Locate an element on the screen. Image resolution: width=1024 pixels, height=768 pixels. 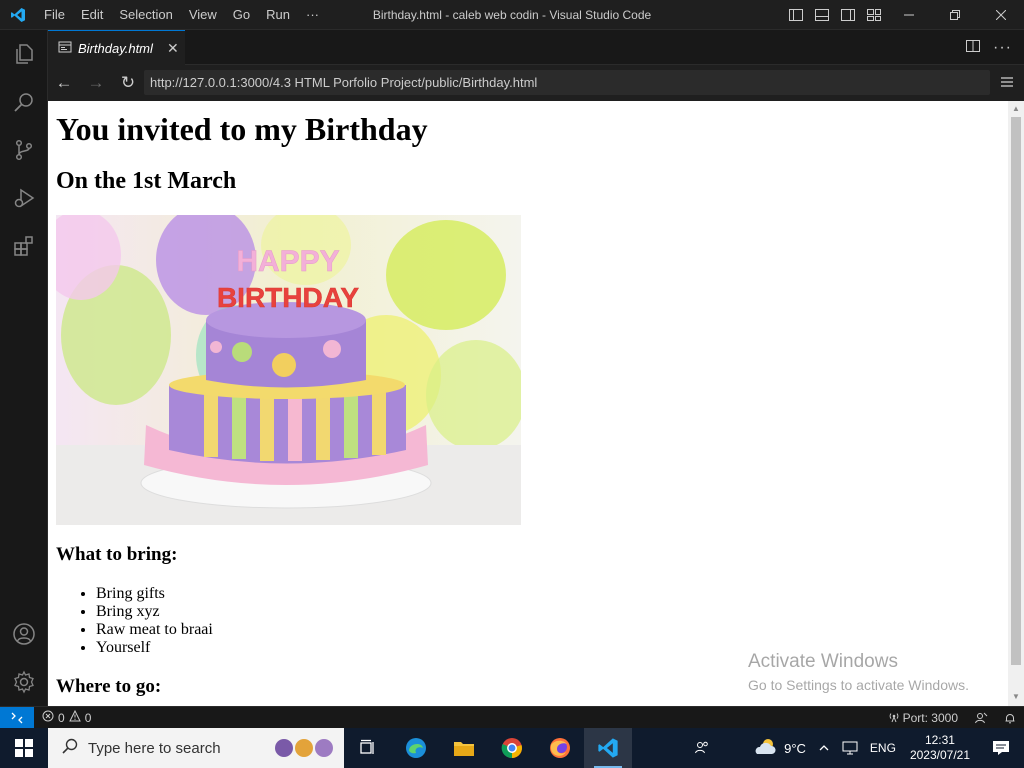
edge-browser-icon is located at coordinates (416, 748).